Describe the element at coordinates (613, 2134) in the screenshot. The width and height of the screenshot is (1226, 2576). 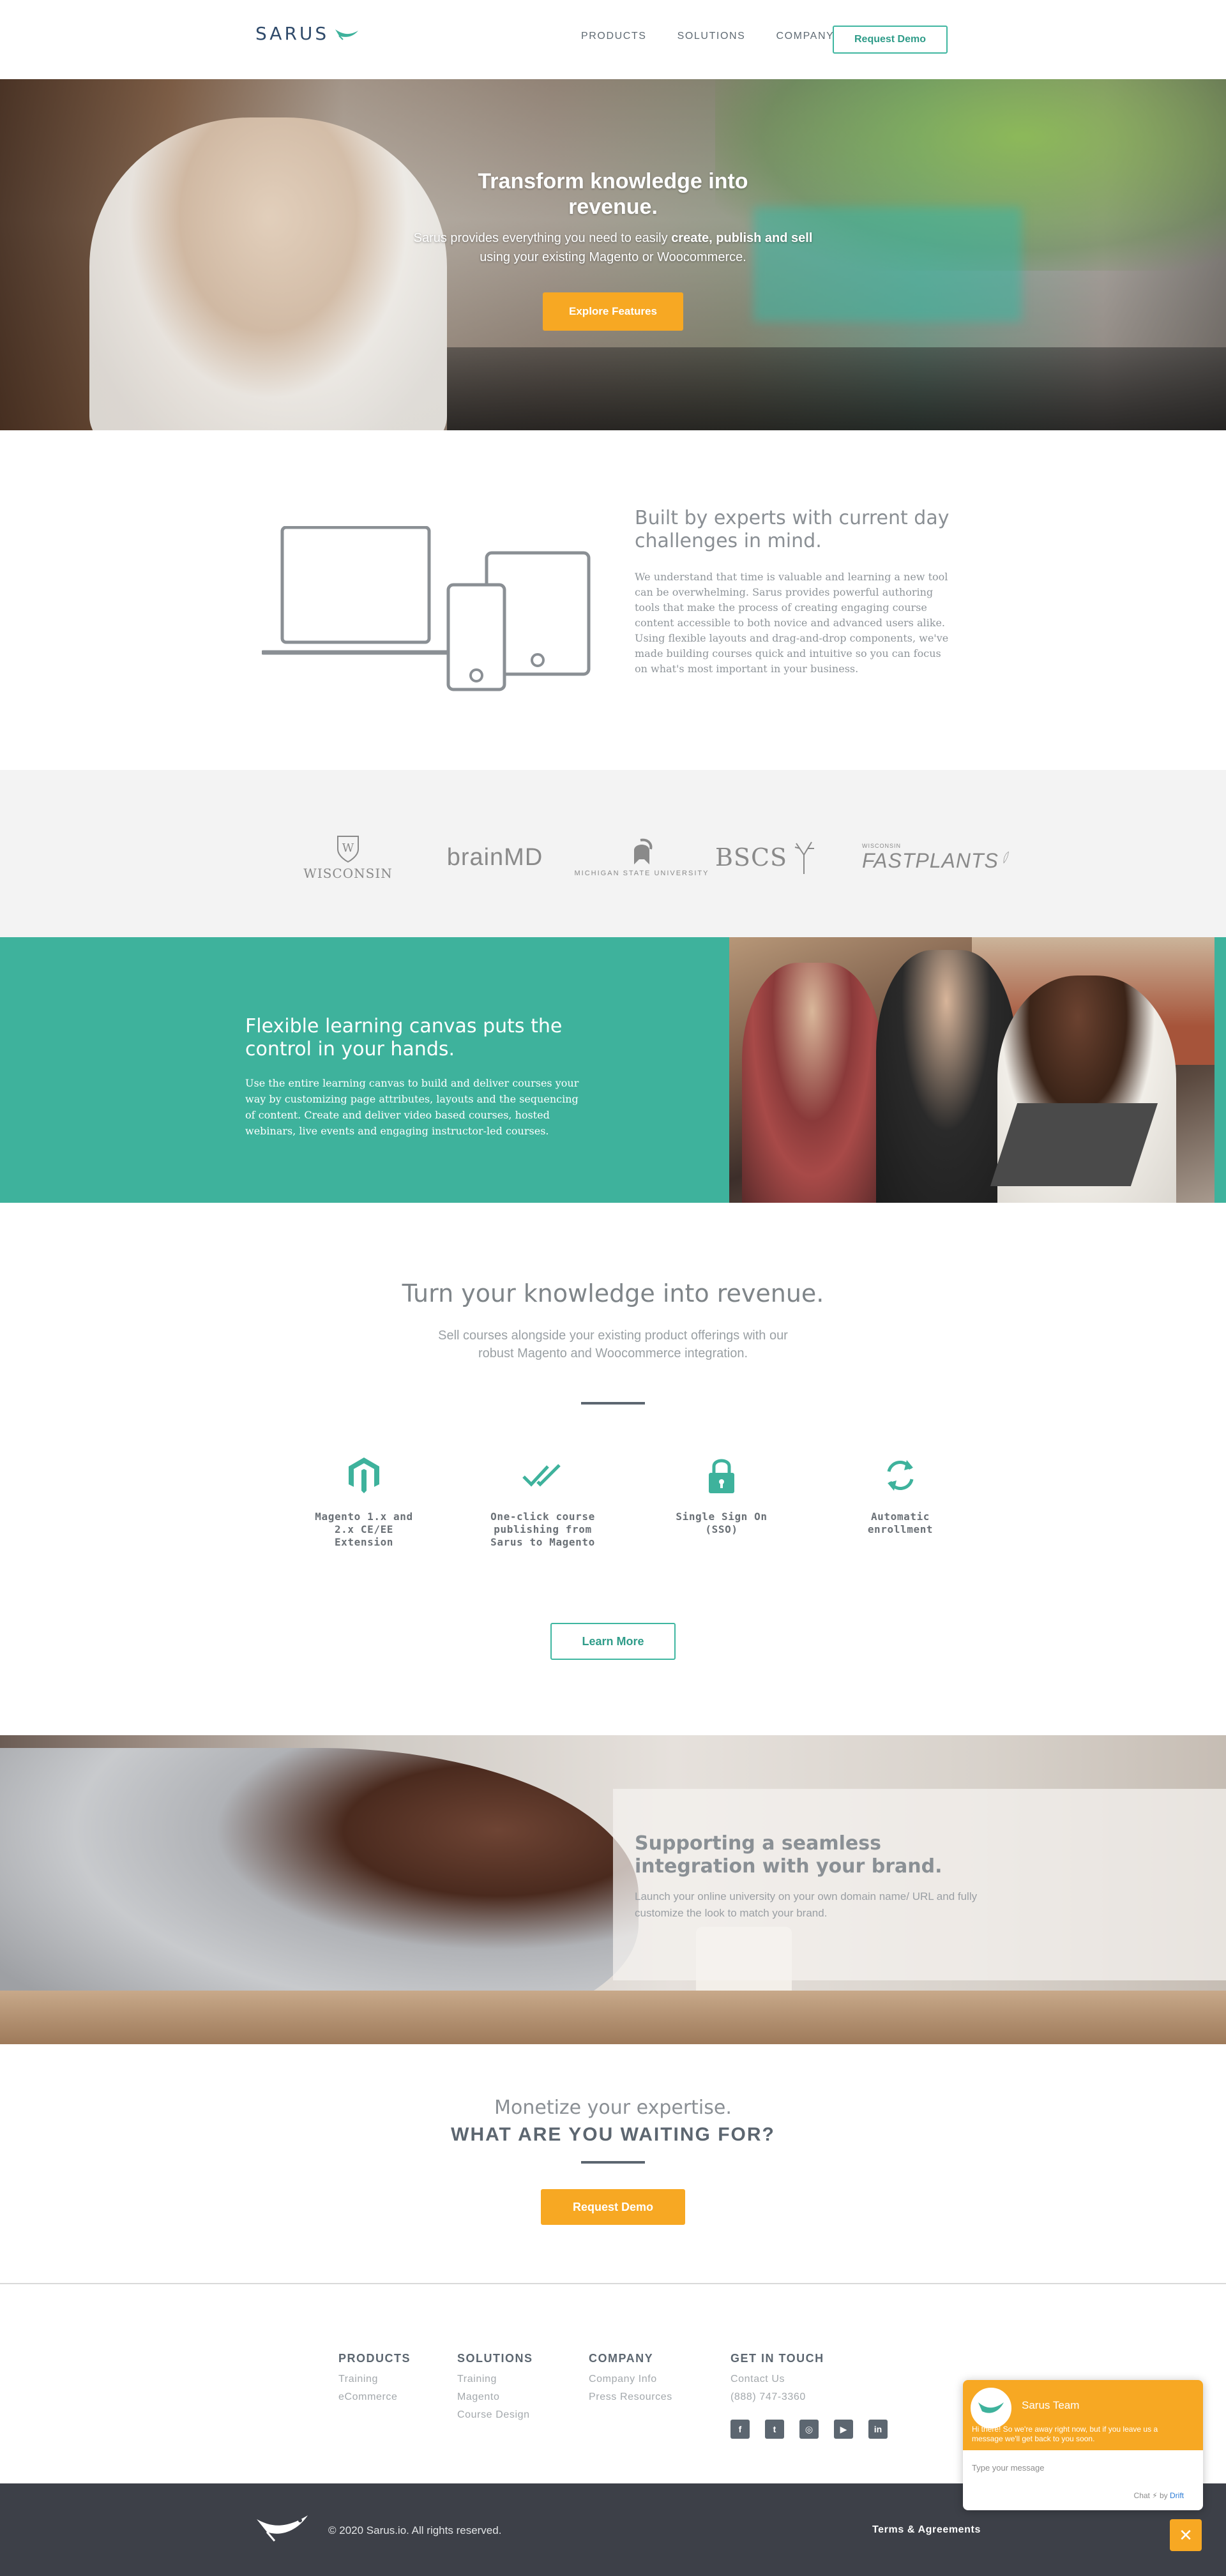
I see `cta-heading: WHAT ARE YOU WAITING FOR?` at that location.